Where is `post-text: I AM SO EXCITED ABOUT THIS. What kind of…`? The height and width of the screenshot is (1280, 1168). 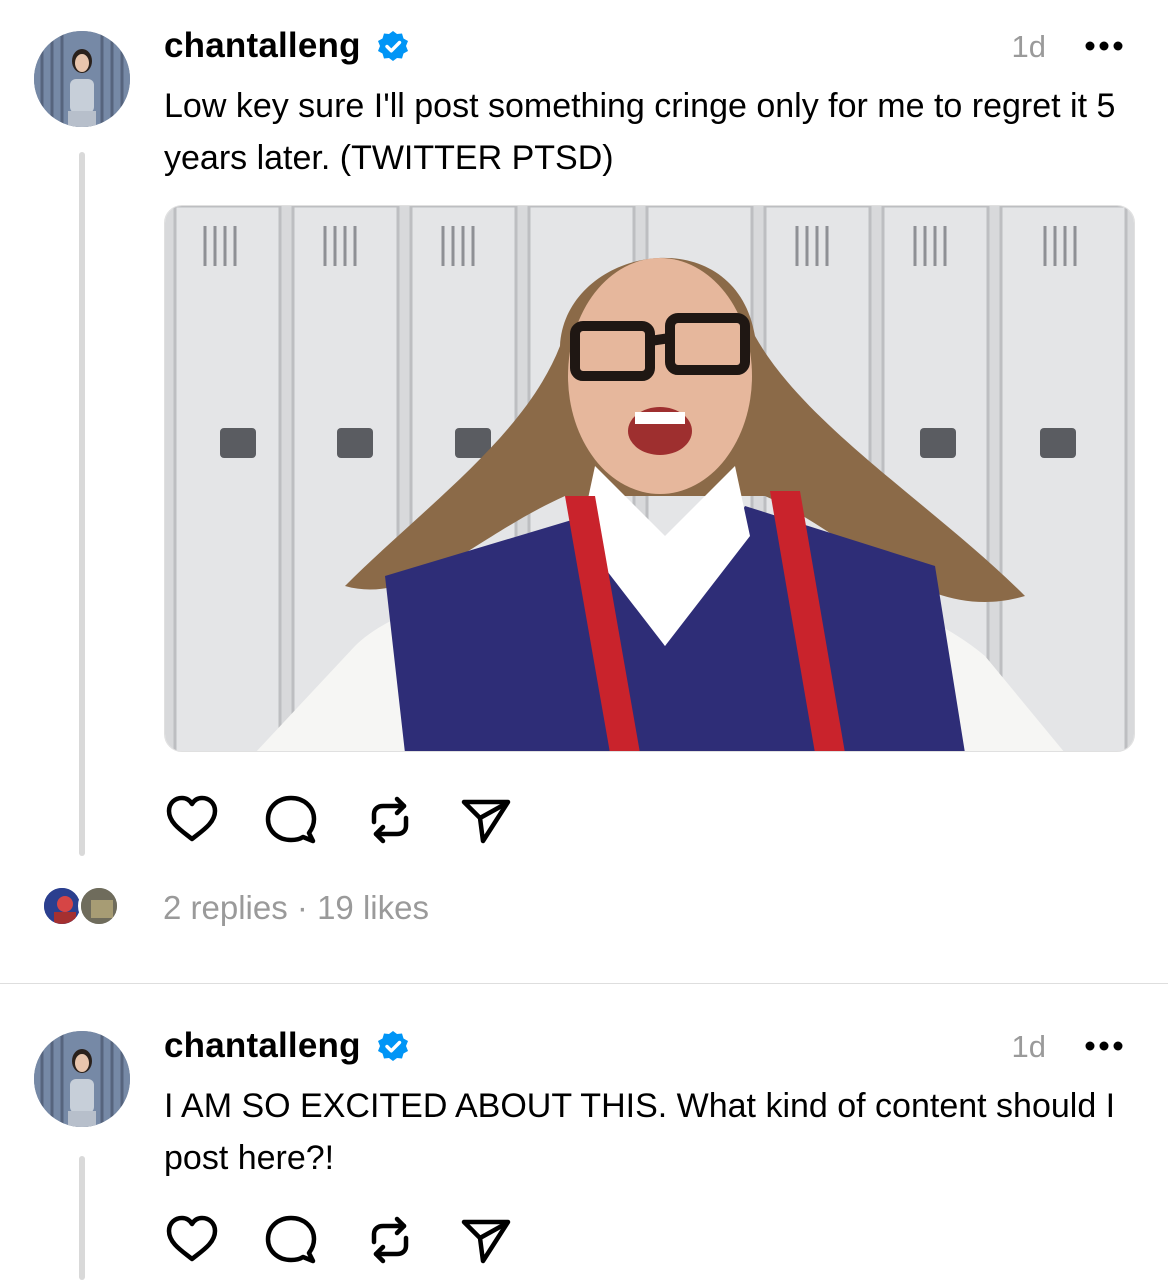
post-text: I AM SO EXCITED ABOUT THIS. What kind of… is located at coordinates (640, 1132).